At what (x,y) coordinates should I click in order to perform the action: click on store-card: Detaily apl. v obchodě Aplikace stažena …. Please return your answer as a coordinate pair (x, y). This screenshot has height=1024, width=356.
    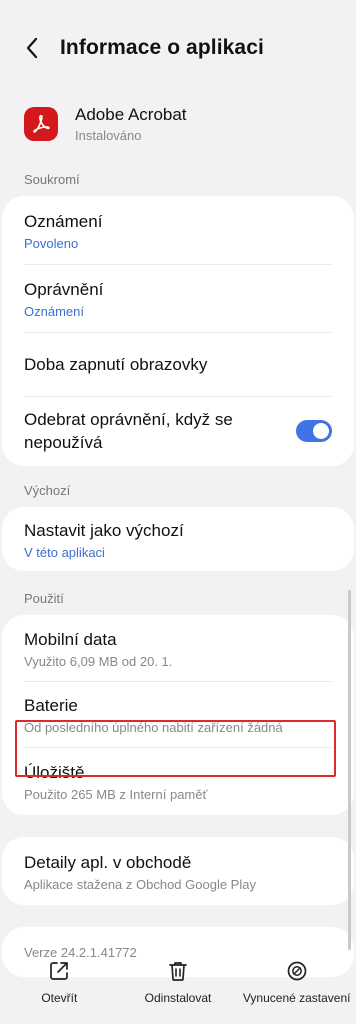
    Looking at the image, I should click on (178, 871).